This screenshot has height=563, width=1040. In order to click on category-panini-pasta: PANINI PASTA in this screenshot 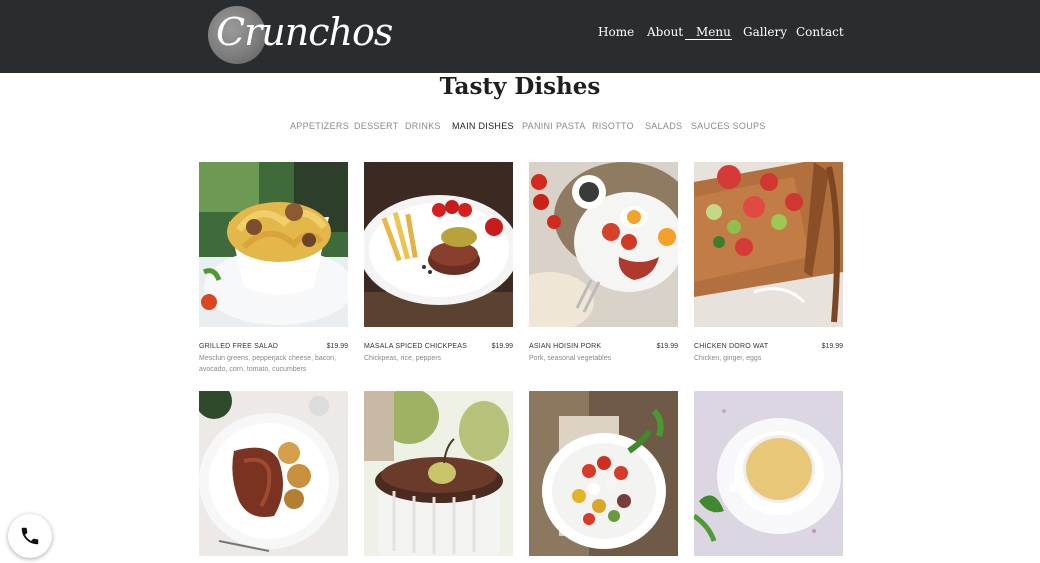, I will do `click(554, 126)`.